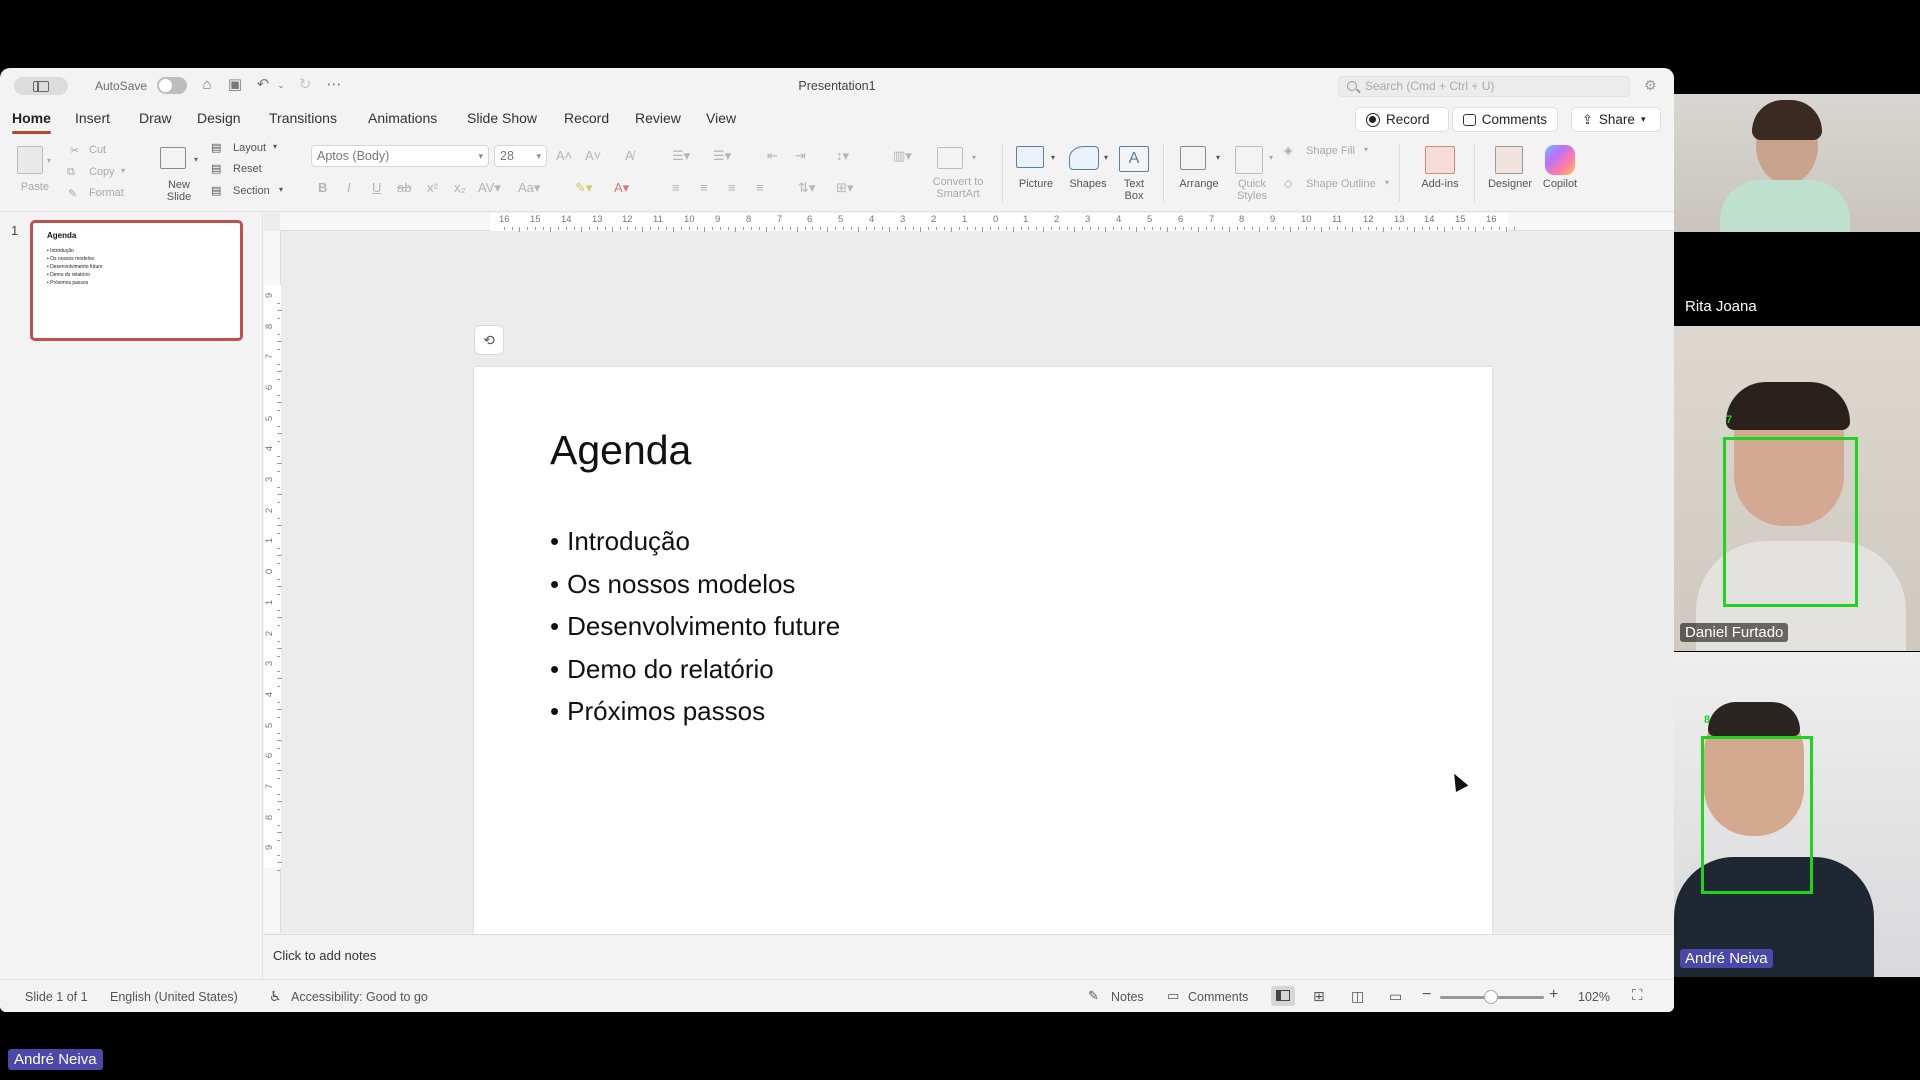 The width and height of the screenshot is (1920, 1080). I want to click on font-size-select: 28 ▾, so click(520, 156).